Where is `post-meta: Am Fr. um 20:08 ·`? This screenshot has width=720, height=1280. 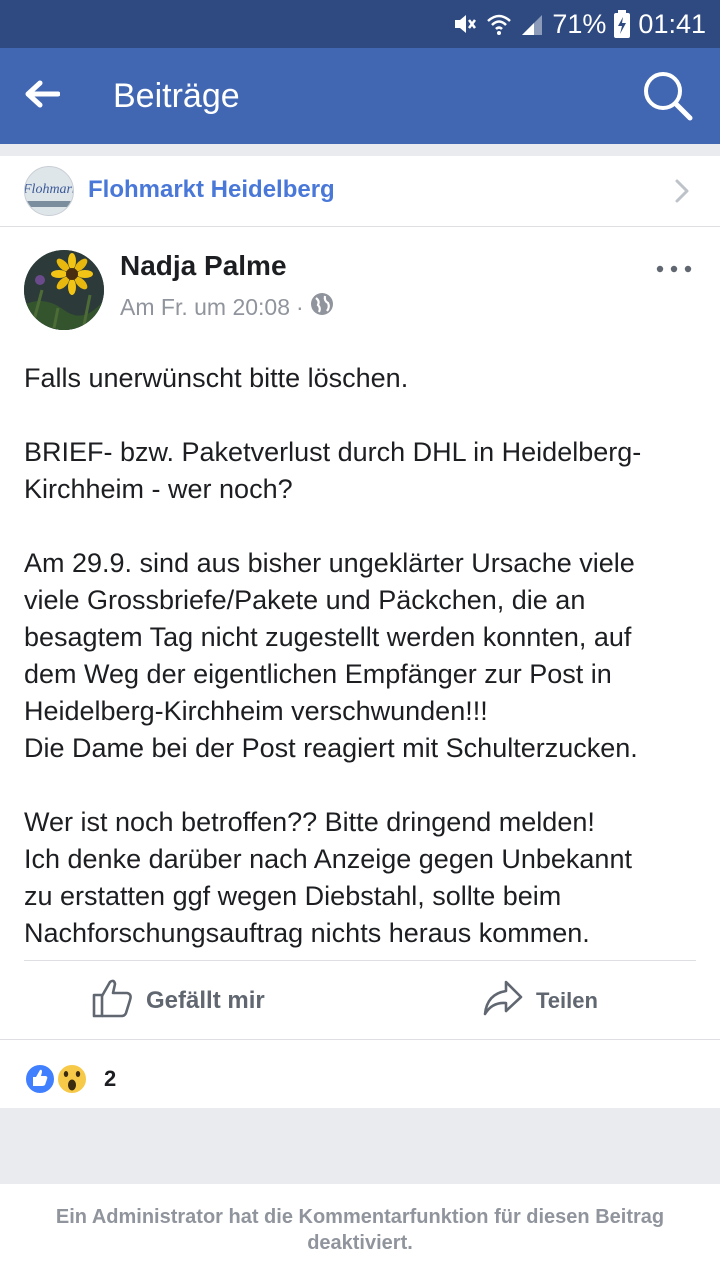 post-meta: Am Fr. um 20:08 · is located at coordinates (227, 307).